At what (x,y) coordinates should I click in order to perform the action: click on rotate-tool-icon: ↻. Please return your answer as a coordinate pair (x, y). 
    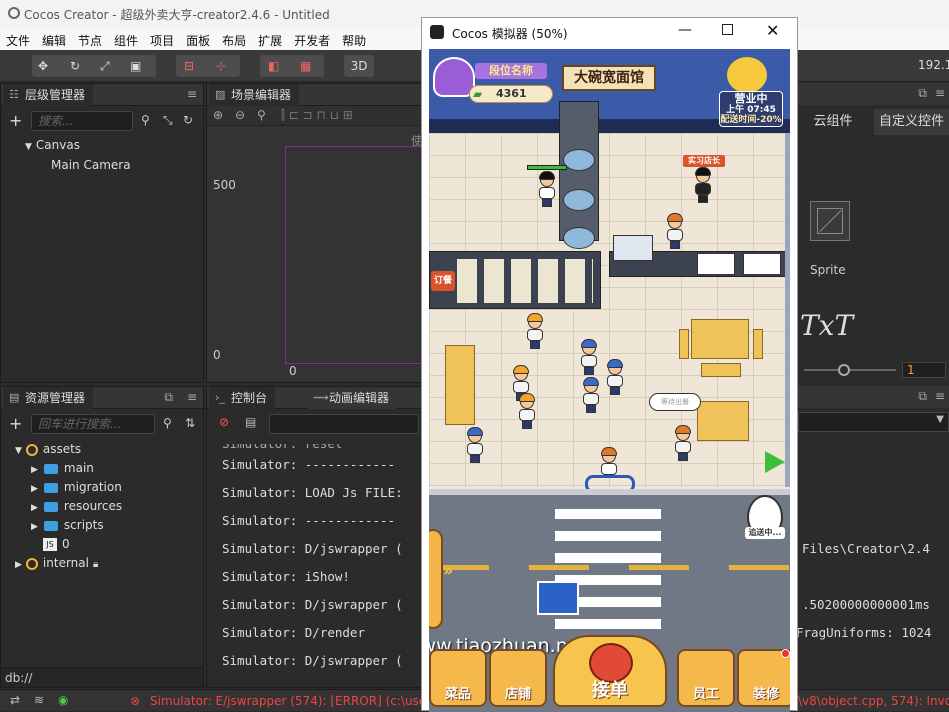
    Looking at the image, I should click on (75, 66).